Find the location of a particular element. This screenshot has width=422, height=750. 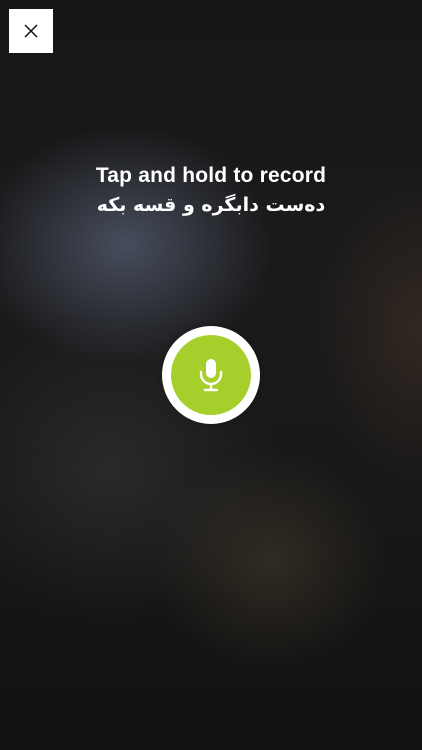

record-button-fill is located at coordinates (211, 375).